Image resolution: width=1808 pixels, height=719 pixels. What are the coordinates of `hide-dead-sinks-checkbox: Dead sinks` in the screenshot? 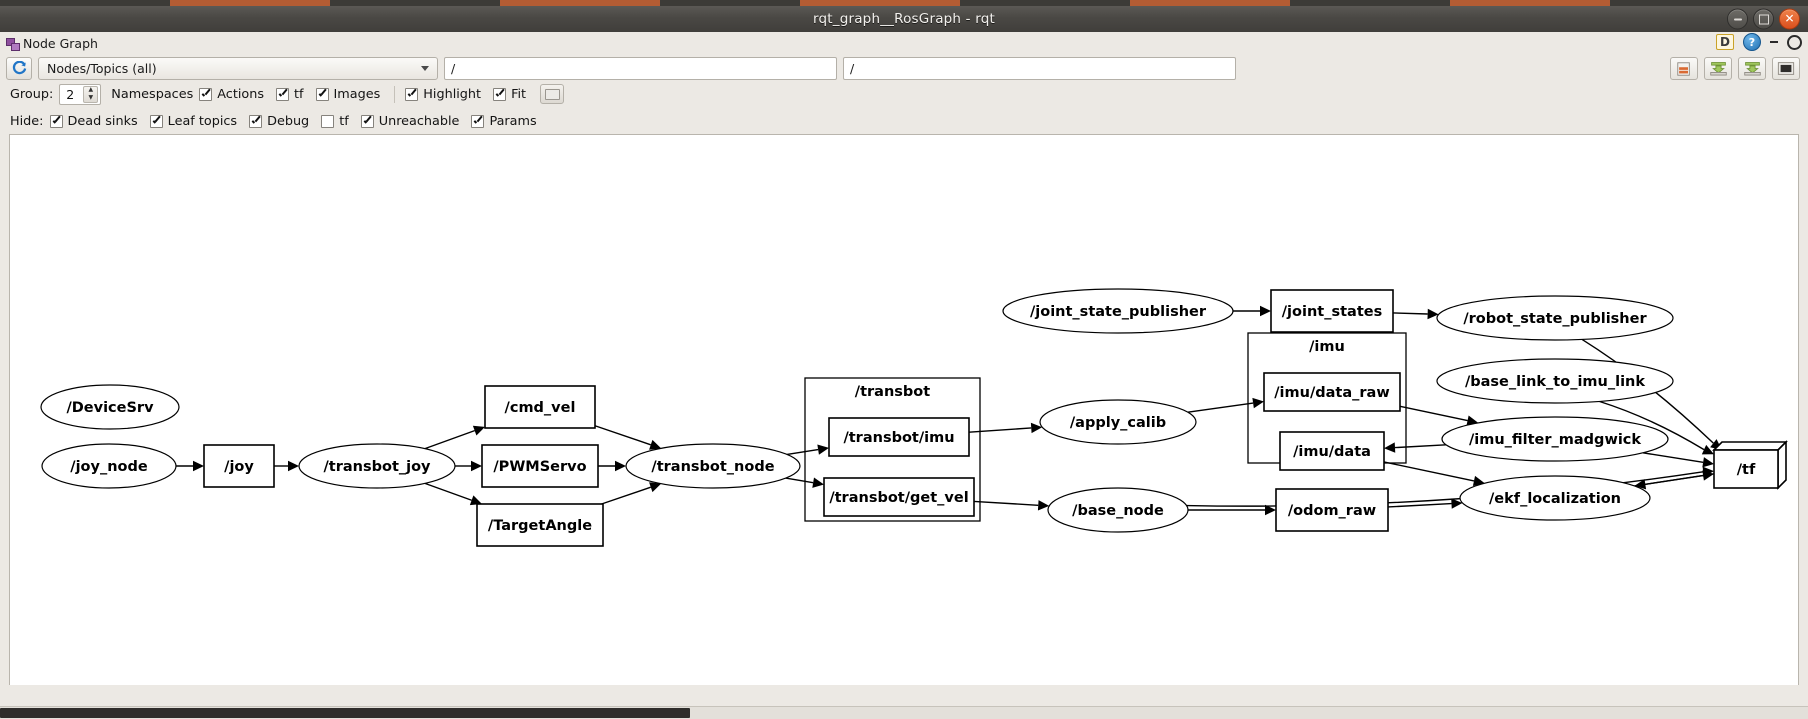 It's located at (93, 121).